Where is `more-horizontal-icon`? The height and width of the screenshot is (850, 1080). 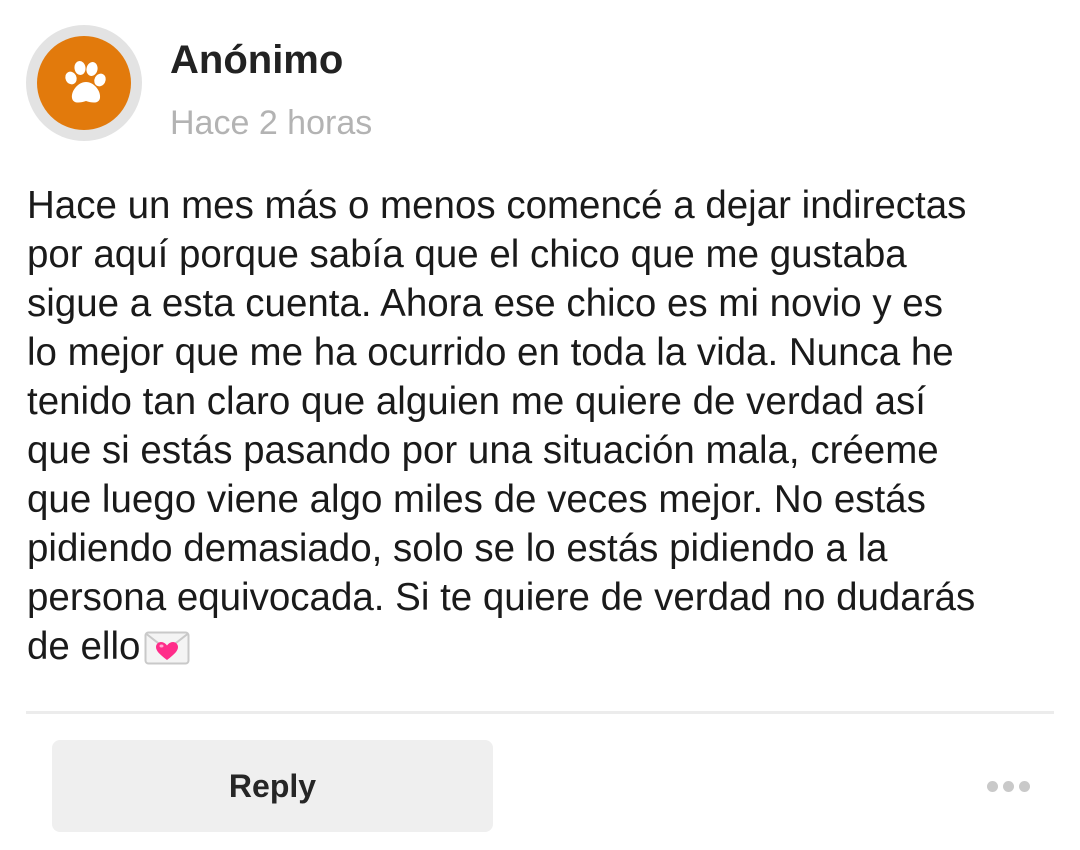
more-horizontal-icon is located at coordinates (1008, 786).